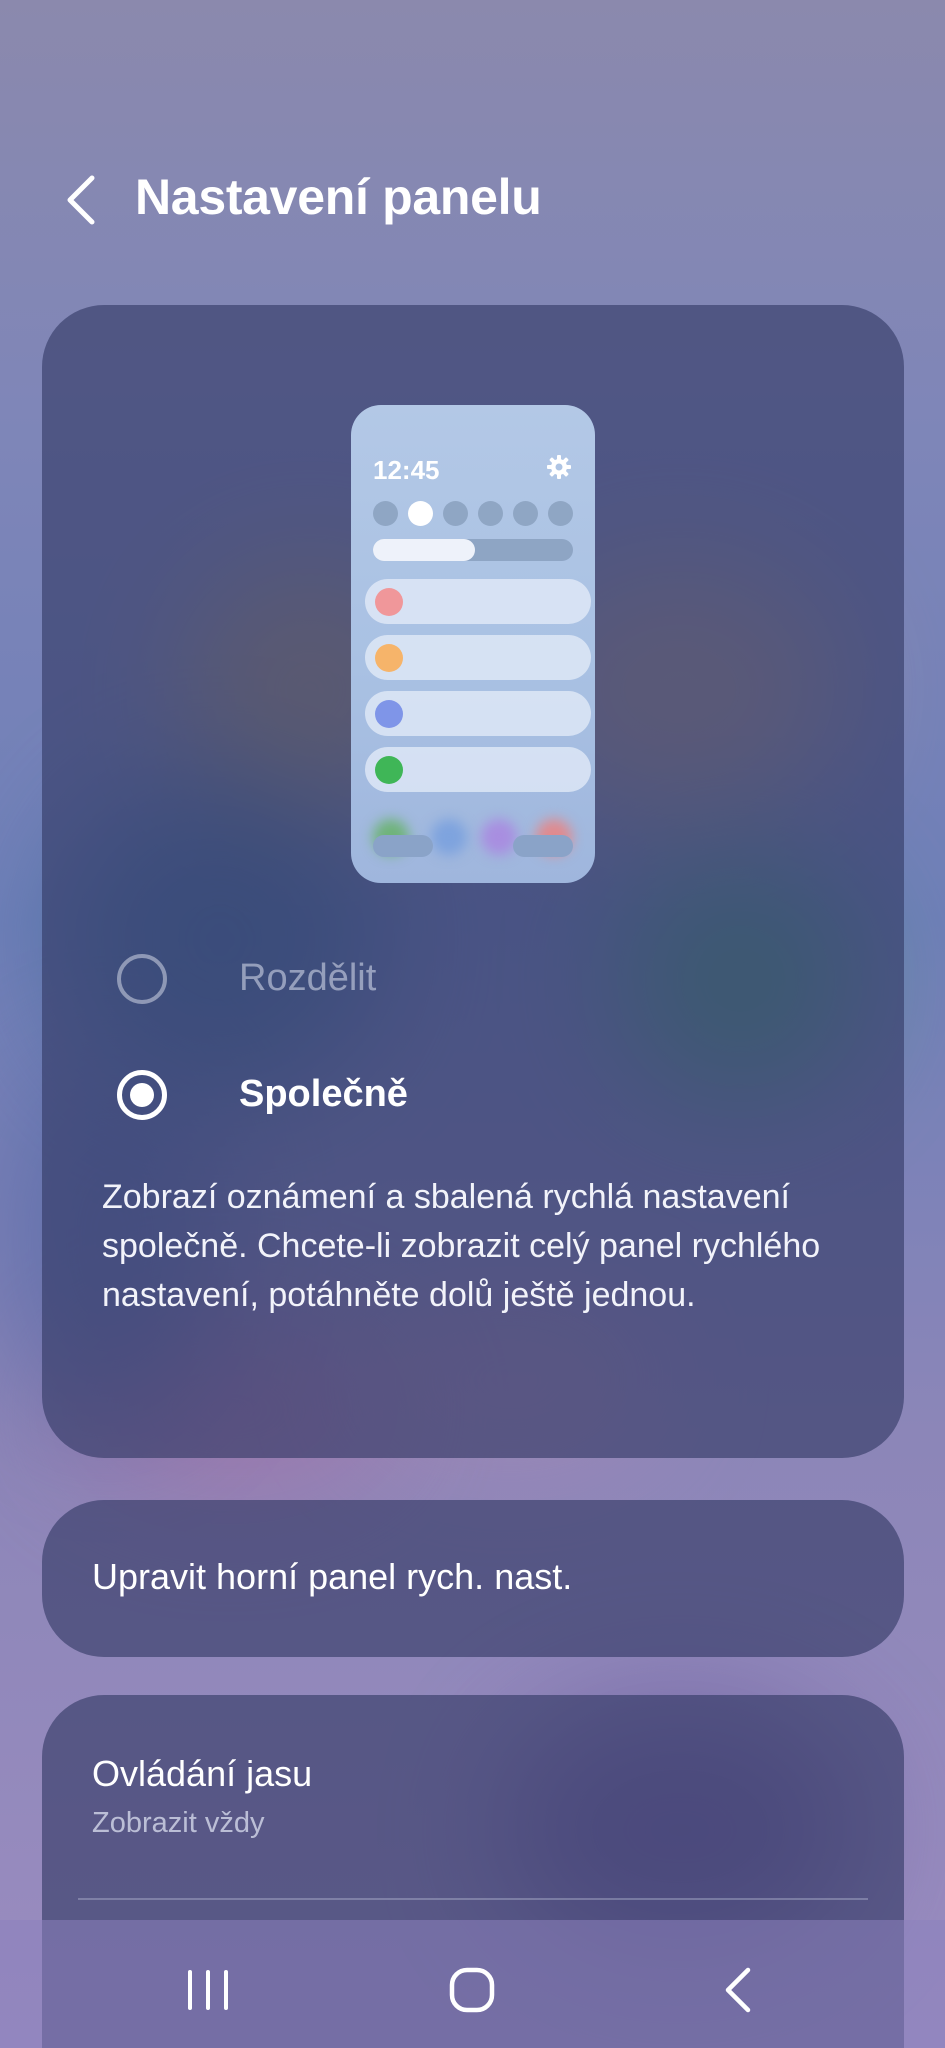 This screenshot has height=2048, width=945. Describe the element at coordinates (308, 978) in the screenshot. I see `option-label: Rozdělit` at that location.